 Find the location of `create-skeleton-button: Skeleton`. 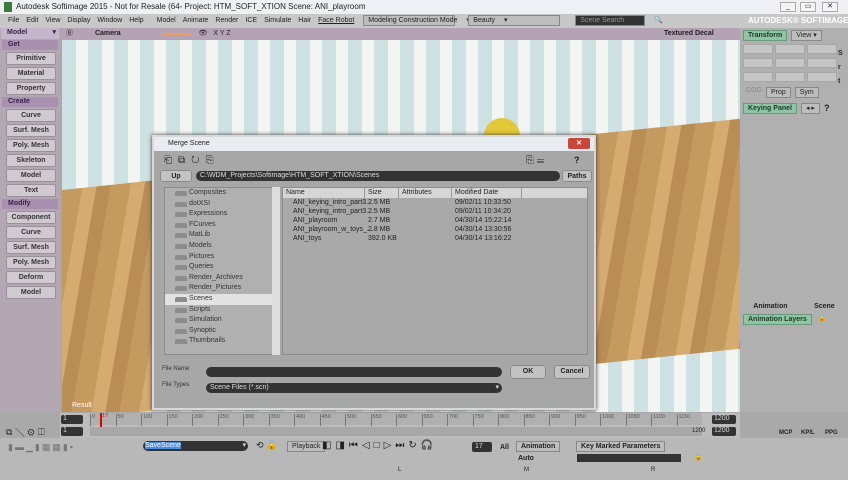

create-skeleton-button: Skeleton is located at coordinates (31, 160).